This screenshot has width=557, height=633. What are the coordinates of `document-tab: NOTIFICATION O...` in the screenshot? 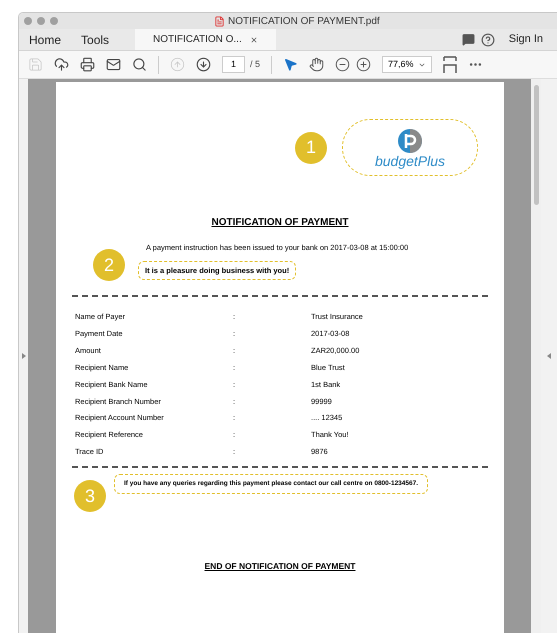 It's located at (205, 39).